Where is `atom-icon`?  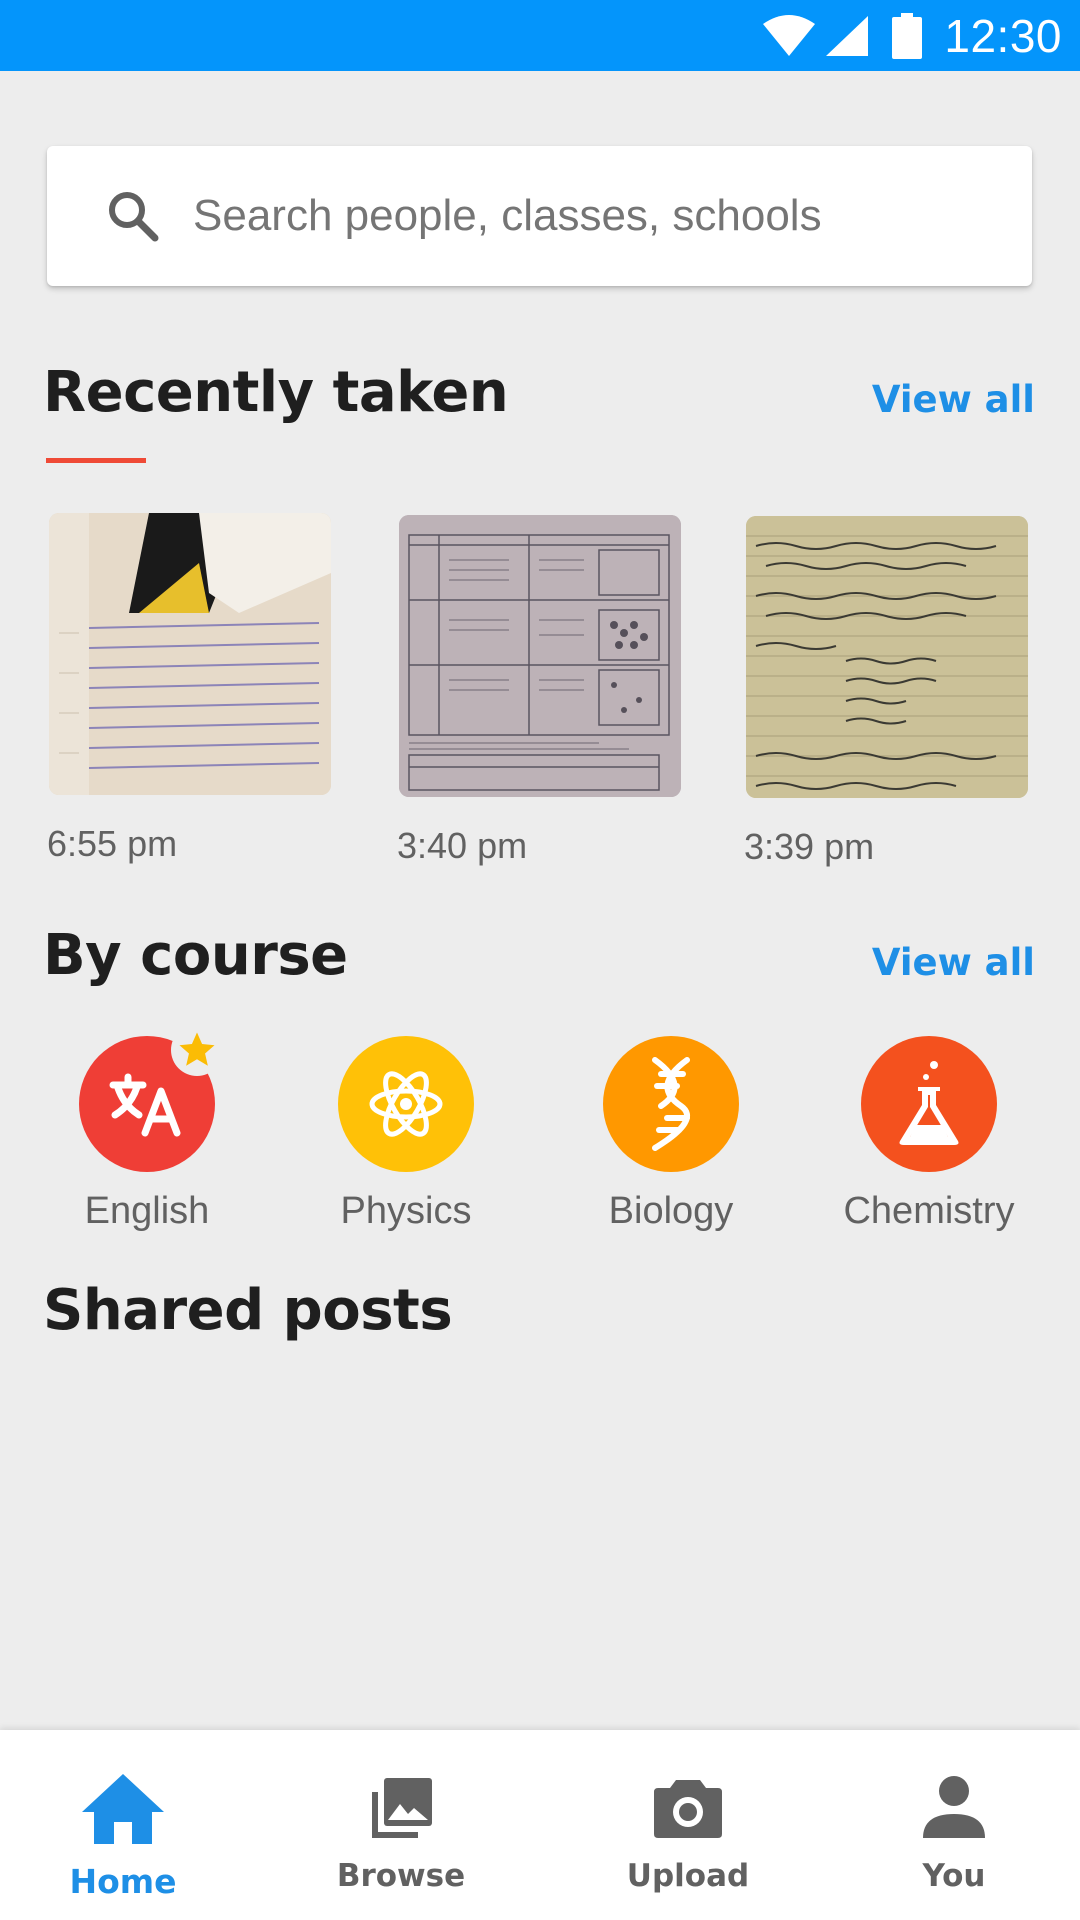
atom-icon is located at coordinates (406, 1104).